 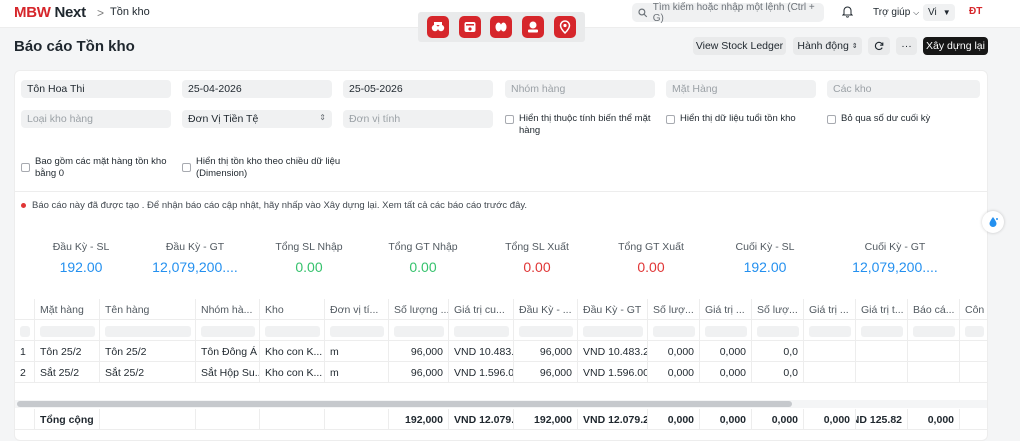 What do you see at coordinates (96, 89) in the screenshot?
I see `company-field: Tôn Hoa Thi` at bounding box center [96, 89].